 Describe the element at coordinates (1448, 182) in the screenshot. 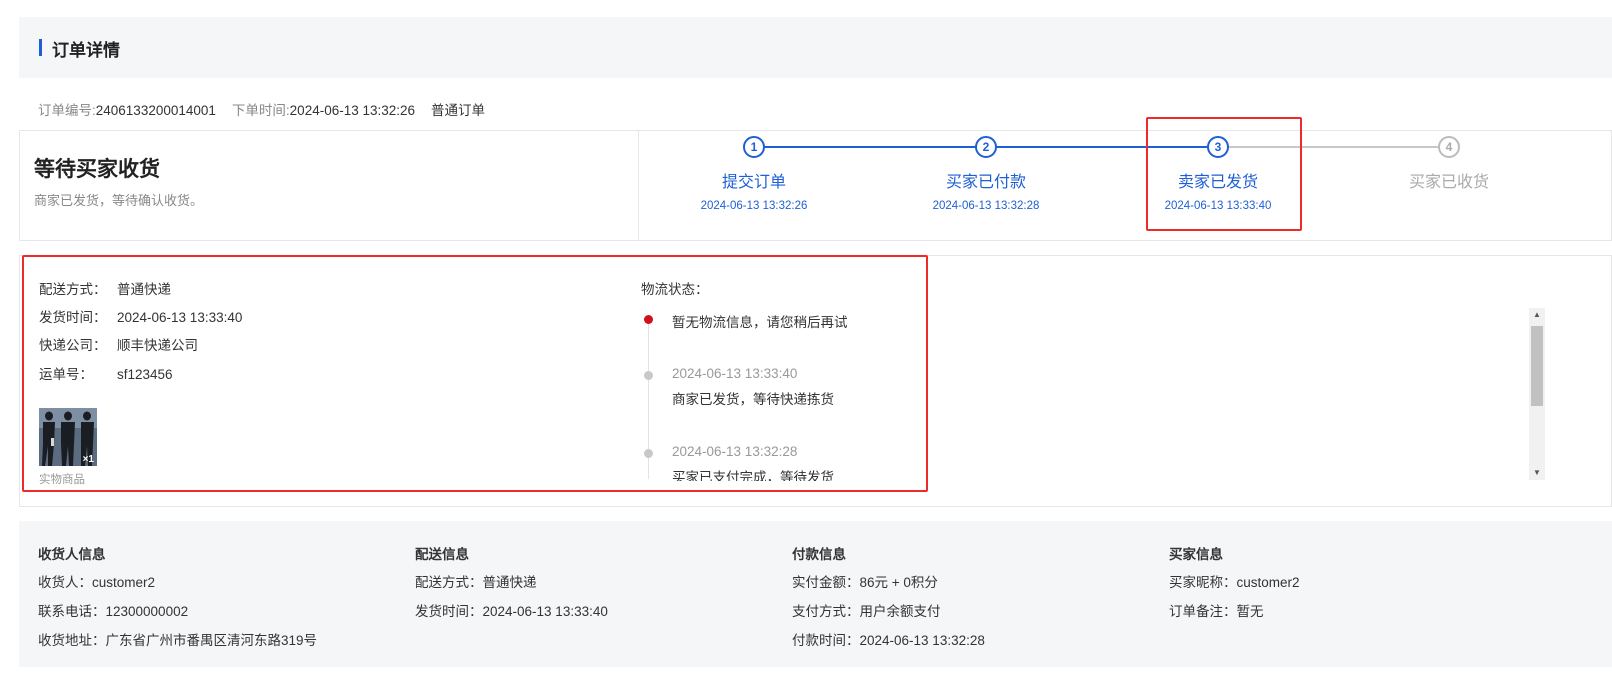

I see `step-label: 买家已收货` at that location.